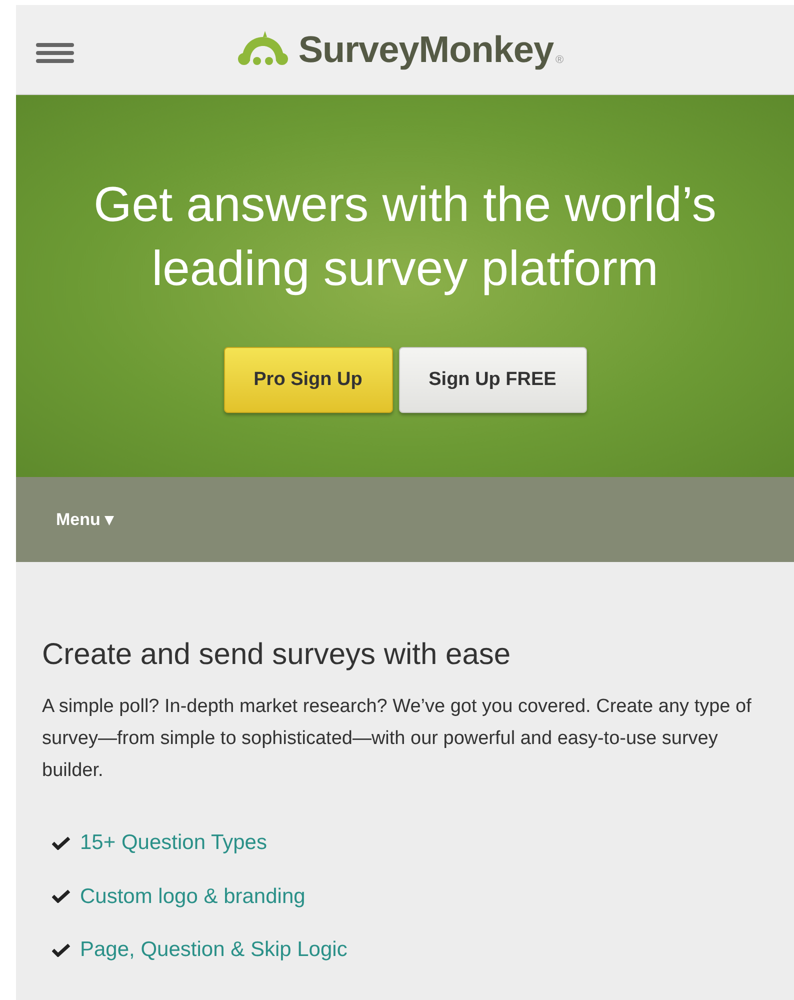 This screenshot has height=1000, width=794. I want to click on logo-text: SurveyMonkey, so click(426, 49).